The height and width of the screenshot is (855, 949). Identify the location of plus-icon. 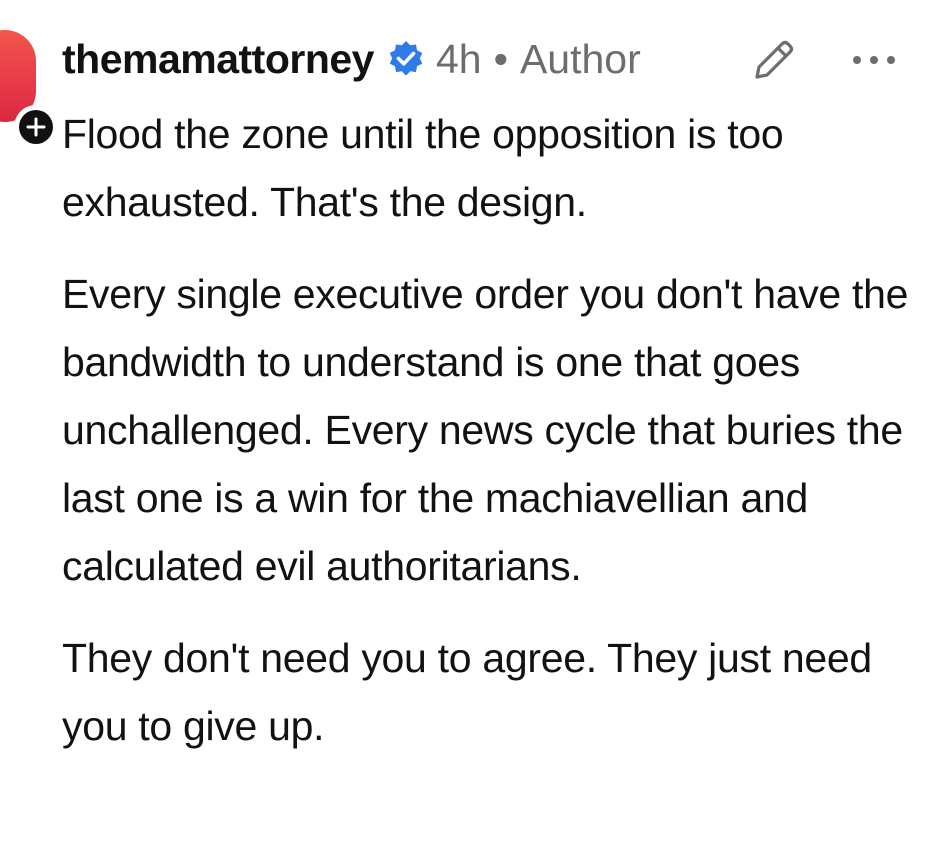
(36, 127).